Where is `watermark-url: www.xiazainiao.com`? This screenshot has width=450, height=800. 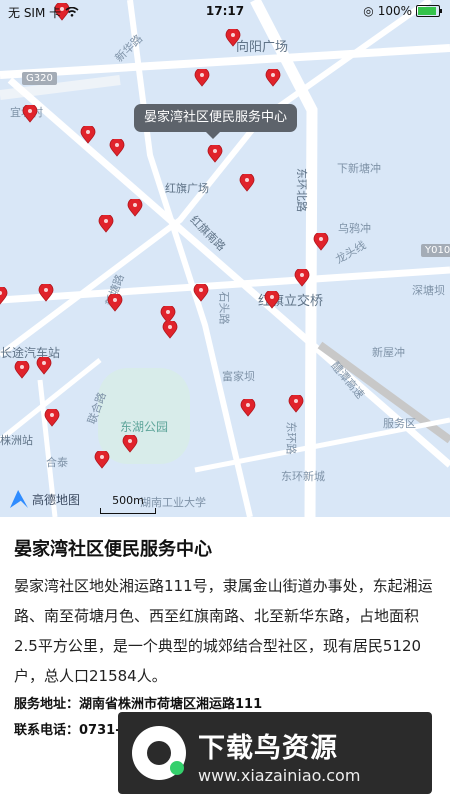 watermark-url: www.xiazainiao.com is located at coordinates (279, 775).